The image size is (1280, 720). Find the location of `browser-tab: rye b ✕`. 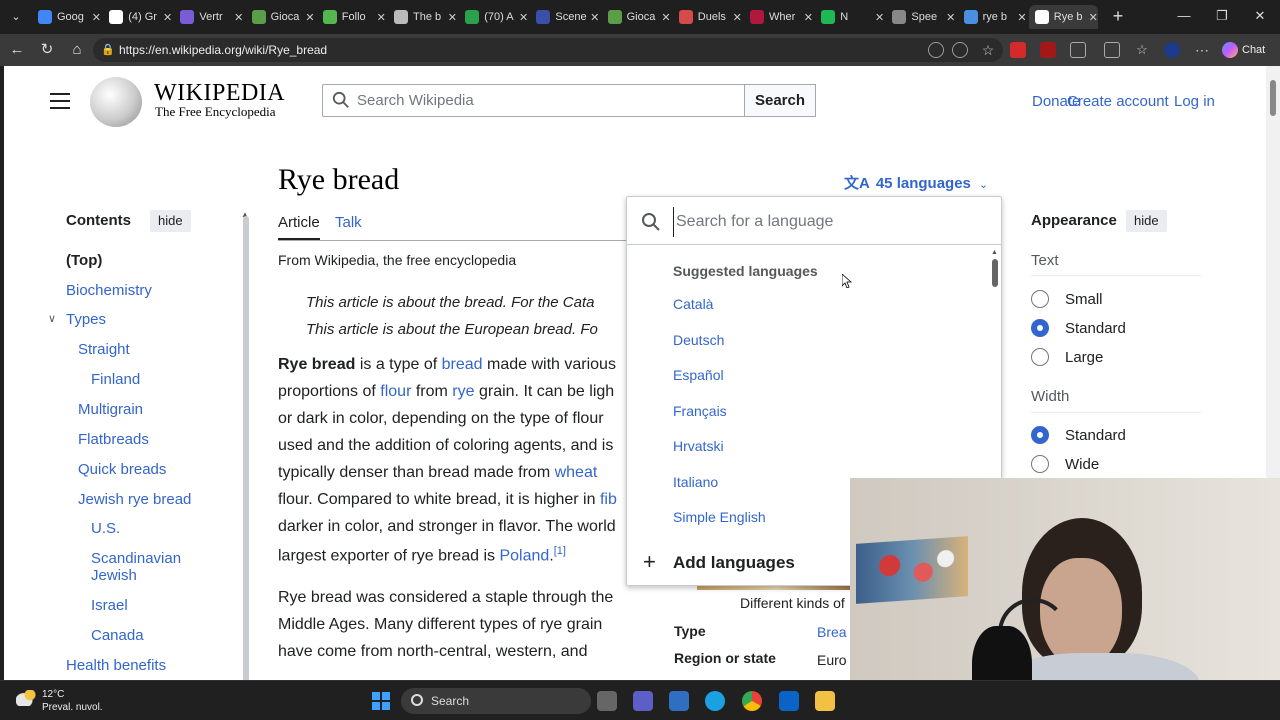

browser-tab: rye b ✕ is located at coordinates (992, 17).